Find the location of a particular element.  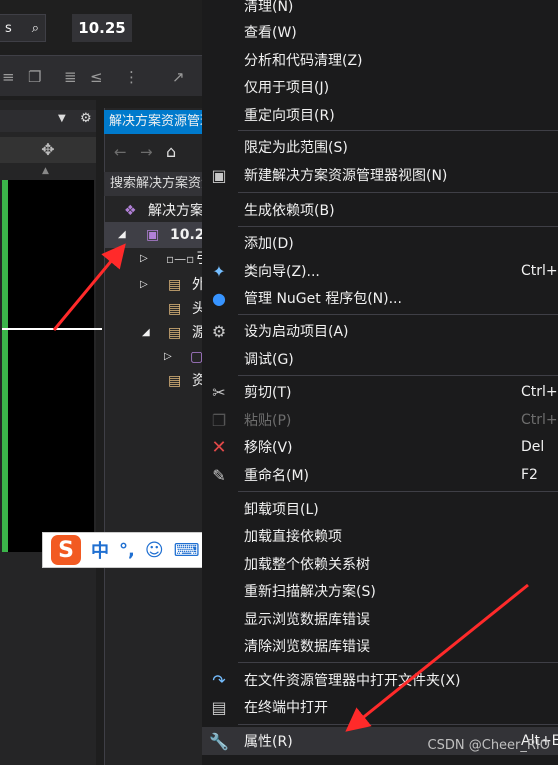

home-icon: ⌂ is located at coordinates (171, 151).